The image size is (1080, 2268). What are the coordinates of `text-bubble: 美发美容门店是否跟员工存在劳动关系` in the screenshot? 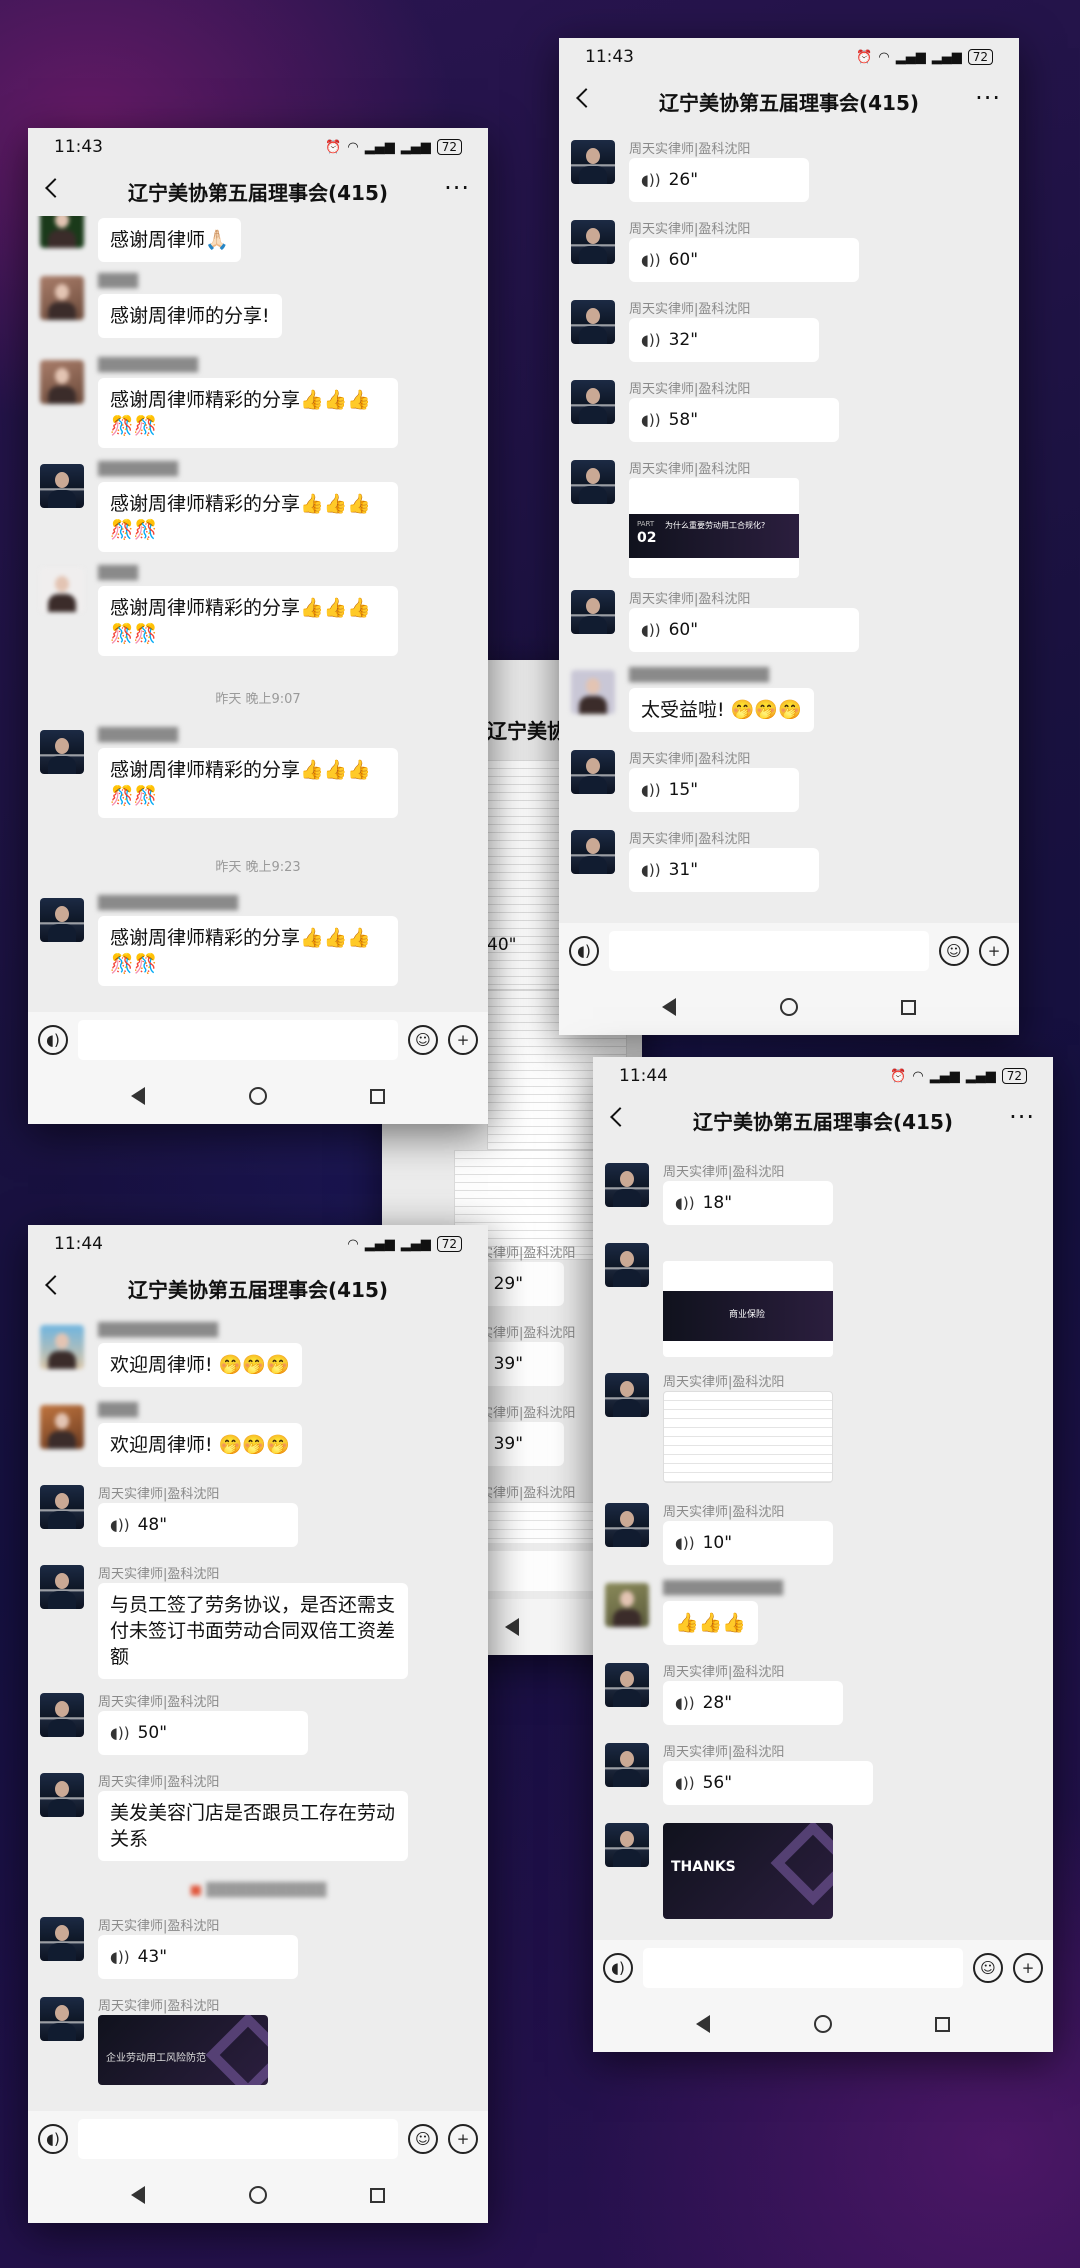 It's located at (253, 1826).